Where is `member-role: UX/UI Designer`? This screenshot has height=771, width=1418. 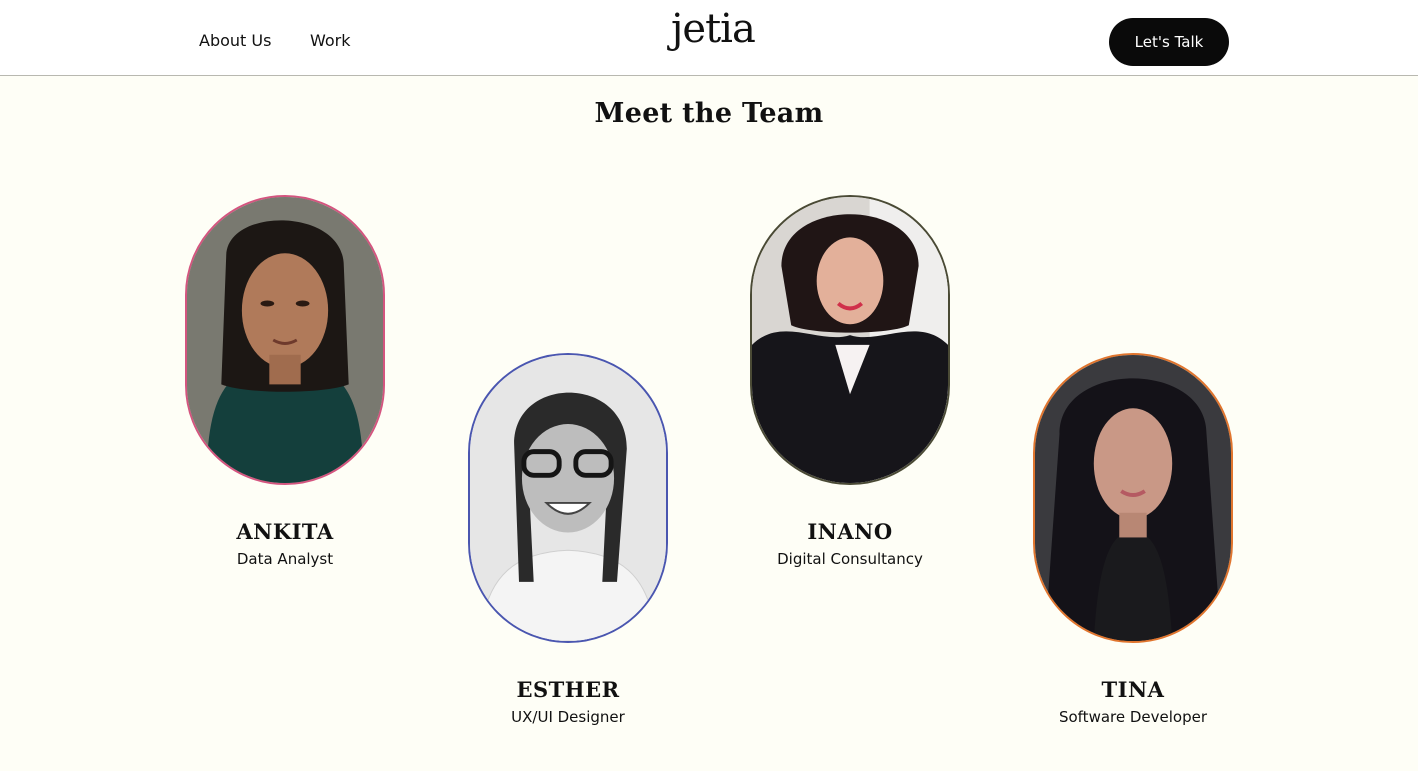 member-role: UX/UI Designer is located at coordinates (568, 717).